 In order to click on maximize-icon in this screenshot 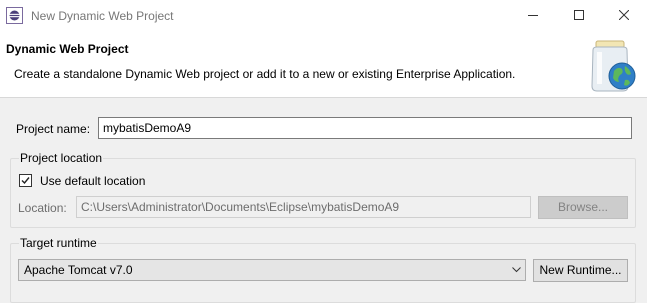, I will do `click(579, 15)`.